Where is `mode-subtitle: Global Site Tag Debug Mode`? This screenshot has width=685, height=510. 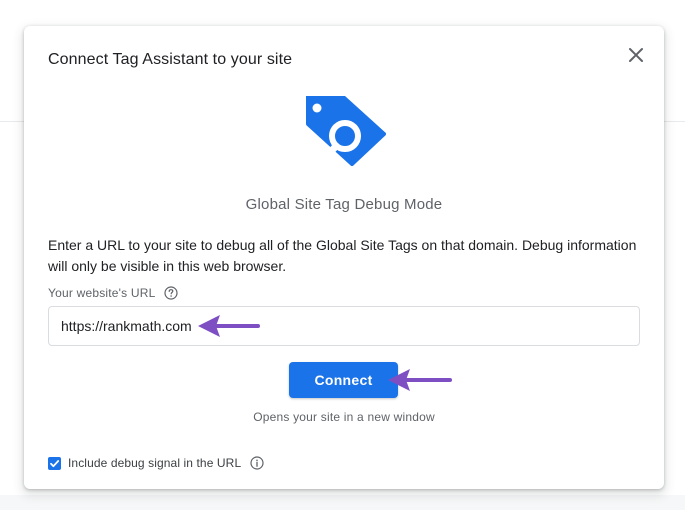 mode-subtitle: Global Site Tag Debug Mode is located at coordinates (344, 204).